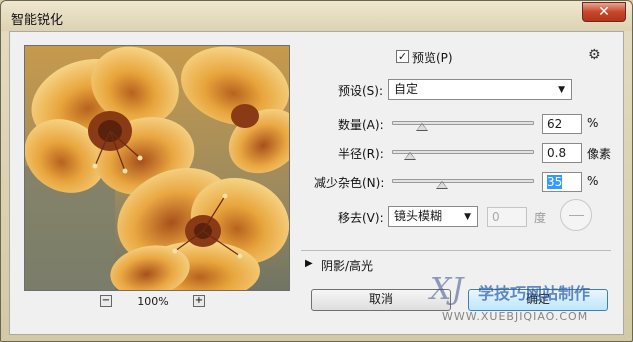 Image resolution: width=633 pixels, height=342 pixels. I want to click on watermark-url: WWW.XUEBJIQIAO.COM, so click(515, 316).